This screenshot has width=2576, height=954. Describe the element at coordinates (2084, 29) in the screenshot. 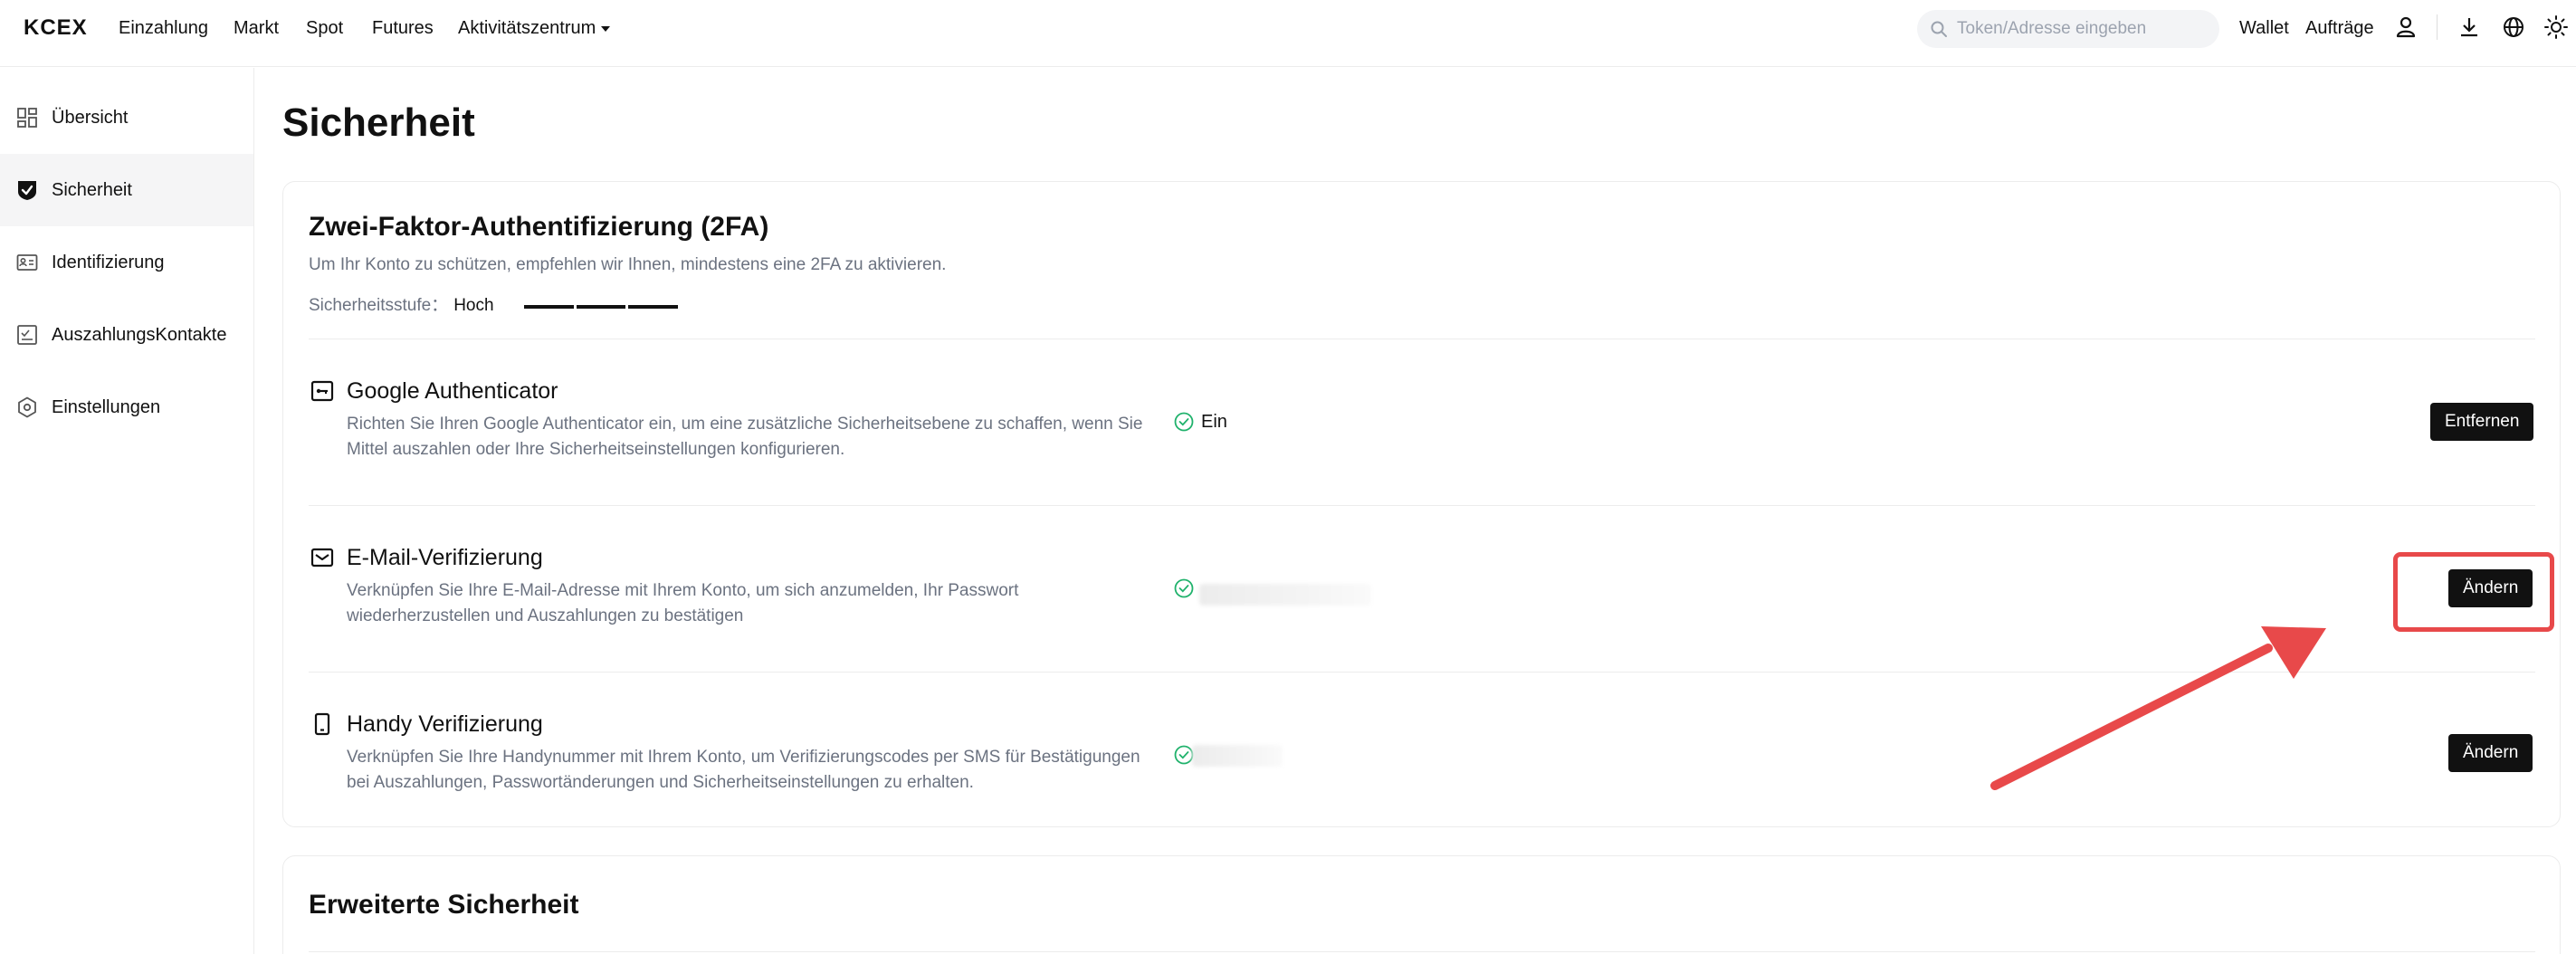

I see `search-input` at that location.